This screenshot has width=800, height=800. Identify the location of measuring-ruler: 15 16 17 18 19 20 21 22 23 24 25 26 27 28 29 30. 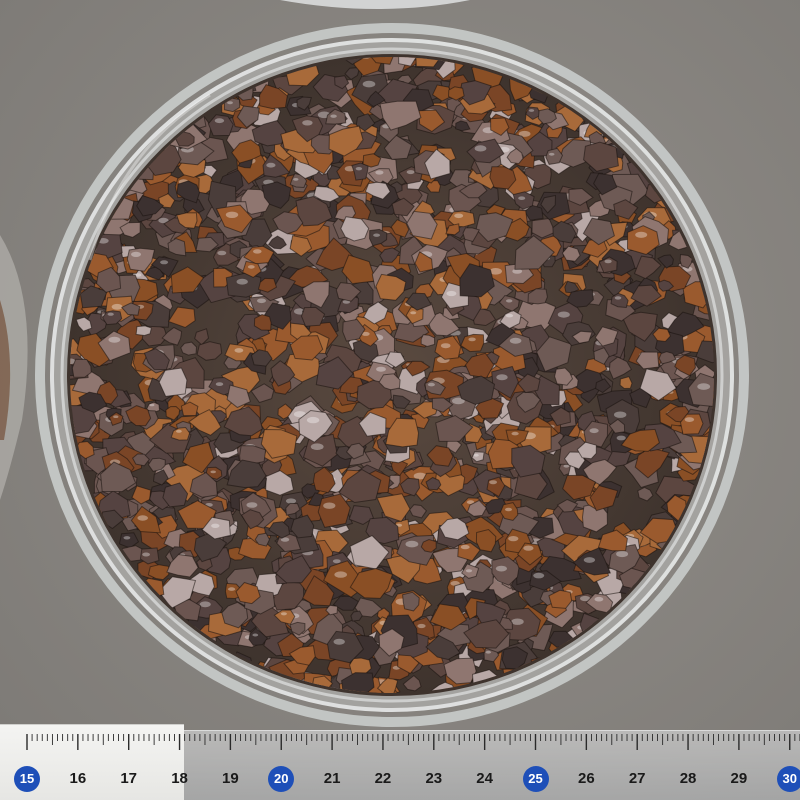
(400, 762).